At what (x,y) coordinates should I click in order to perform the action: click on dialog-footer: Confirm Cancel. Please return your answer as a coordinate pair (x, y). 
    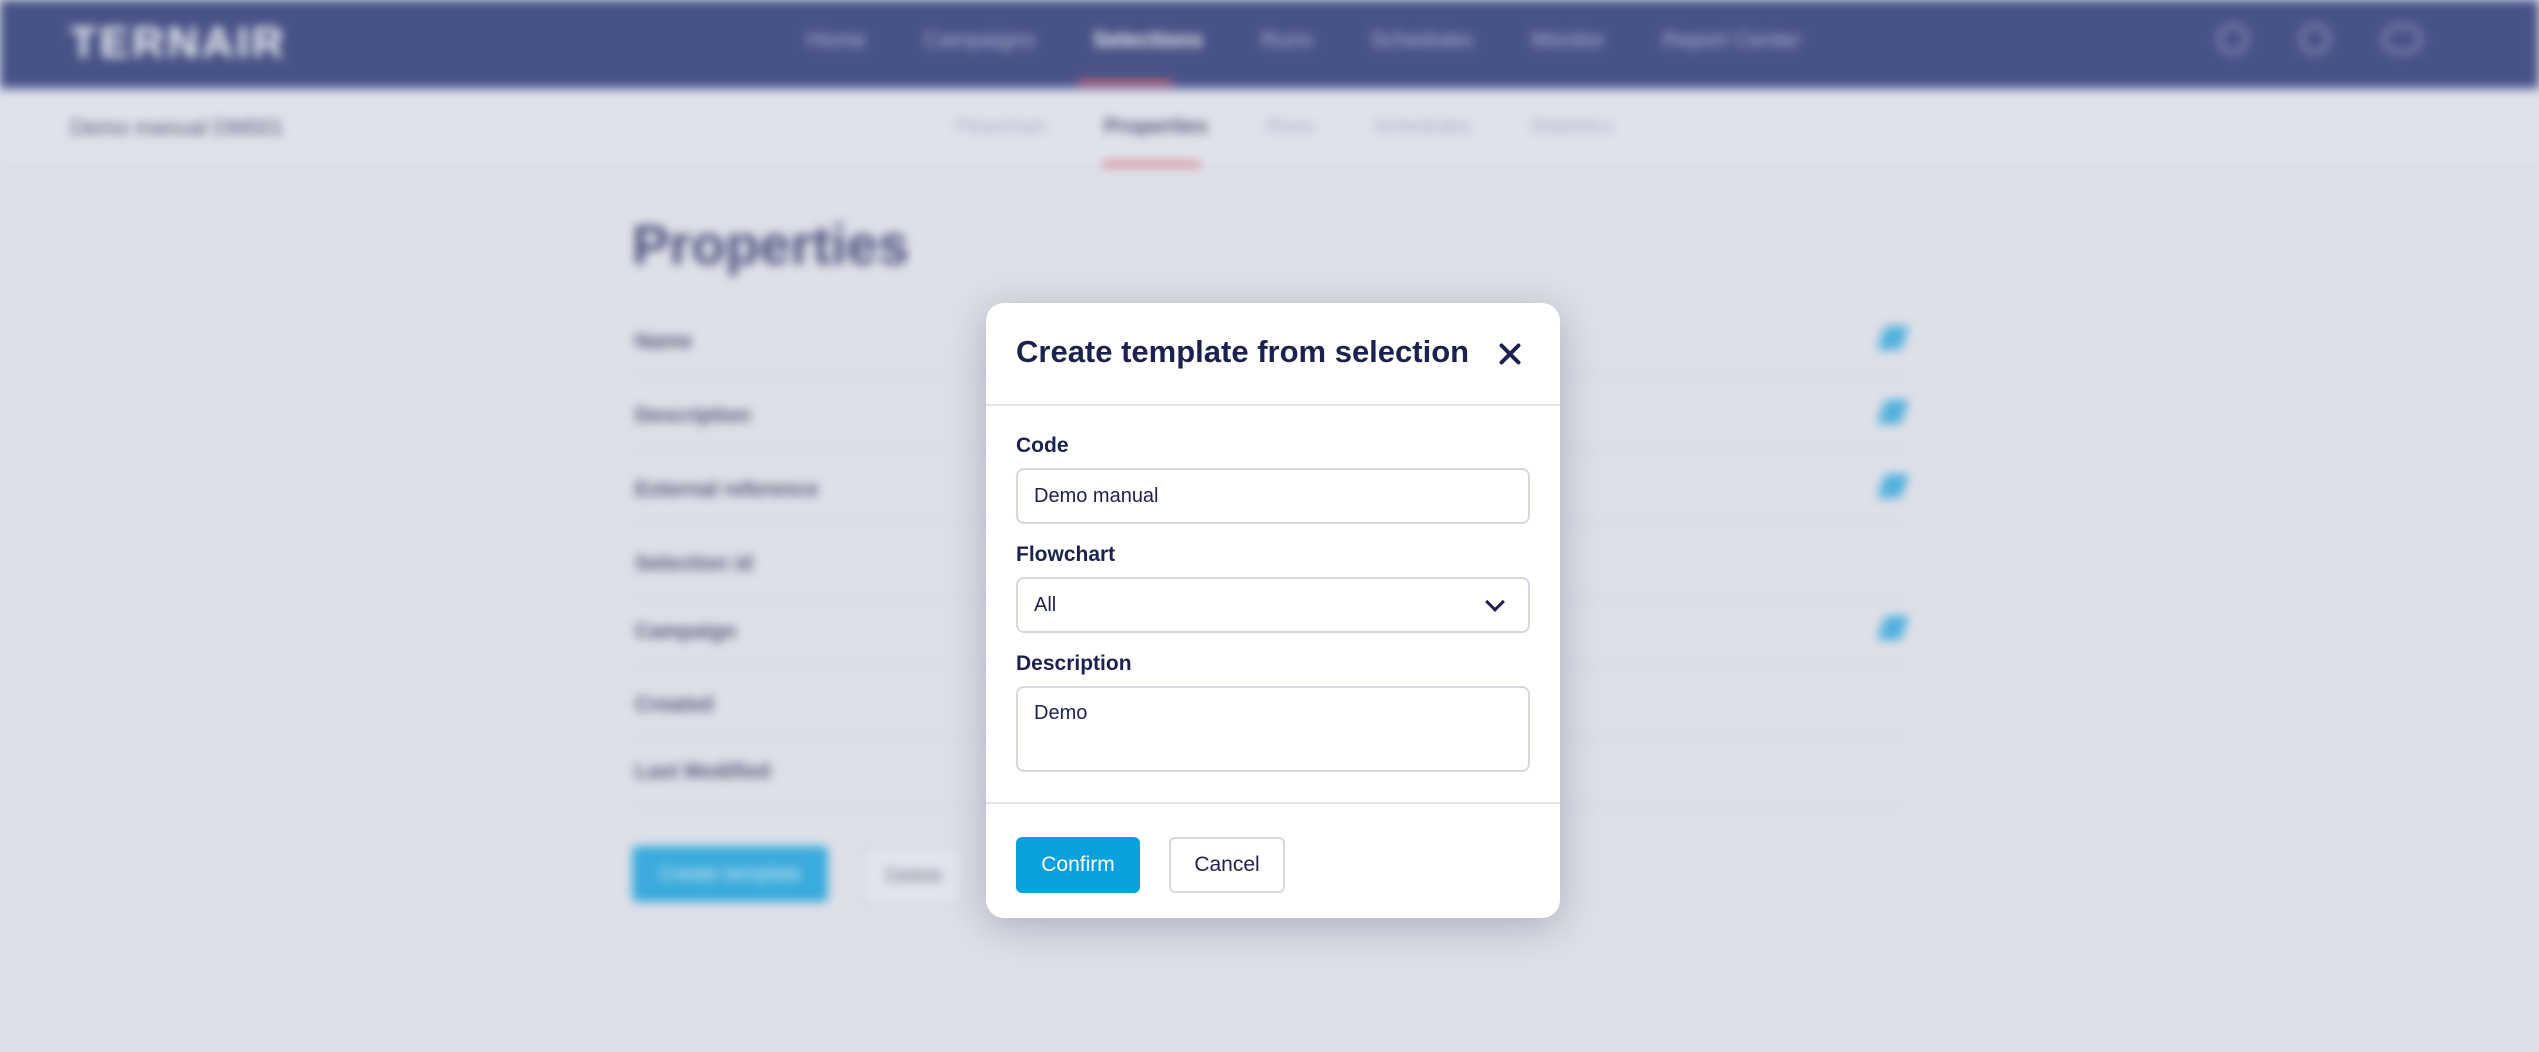
    Looking at the image, I should click on (1273, 861).